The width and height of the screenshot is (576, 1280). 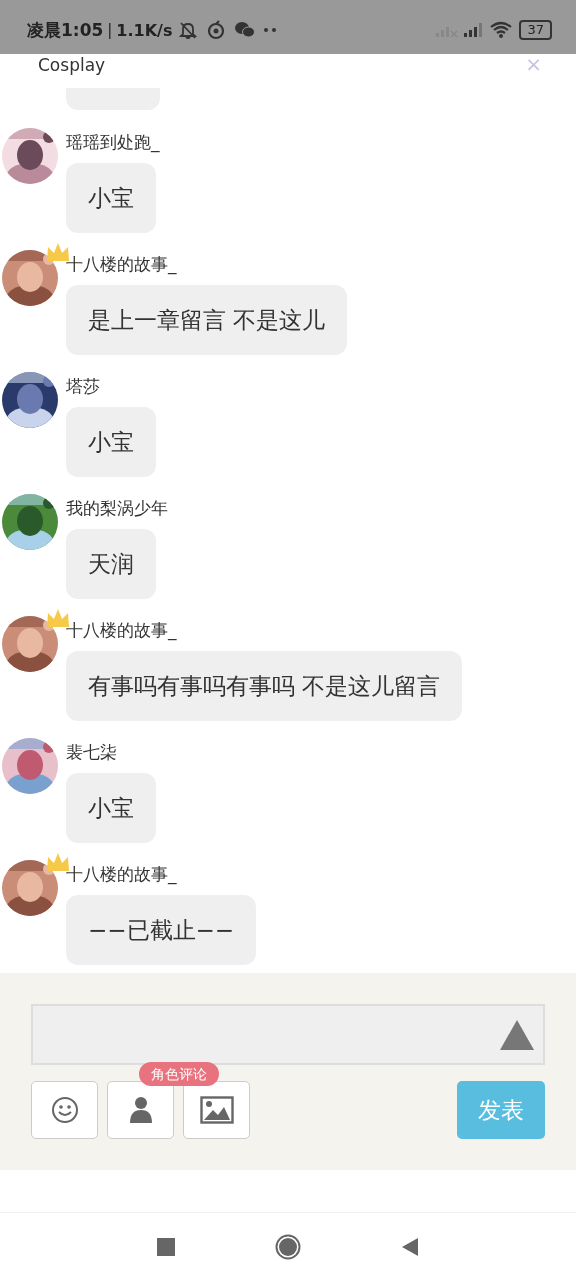 I want to click on close-button: ×, so click(x=533, y=64).